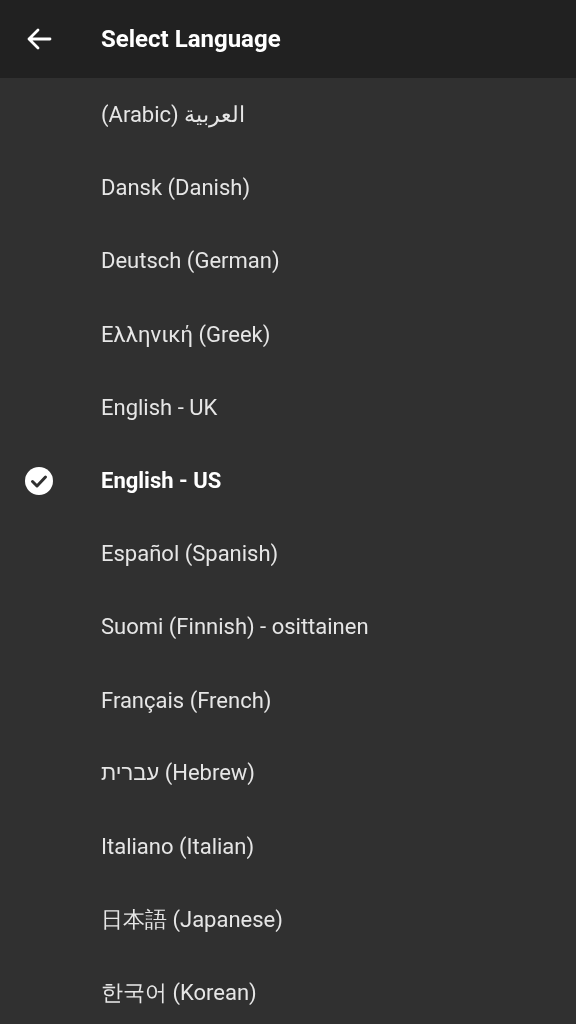 The height and width of the screenshot is (1024, 576). What do you see at coordinates (288, 846) in the screenshot?
I see `language-item: Italiano (Italian)` at bounding box center [288, 846].